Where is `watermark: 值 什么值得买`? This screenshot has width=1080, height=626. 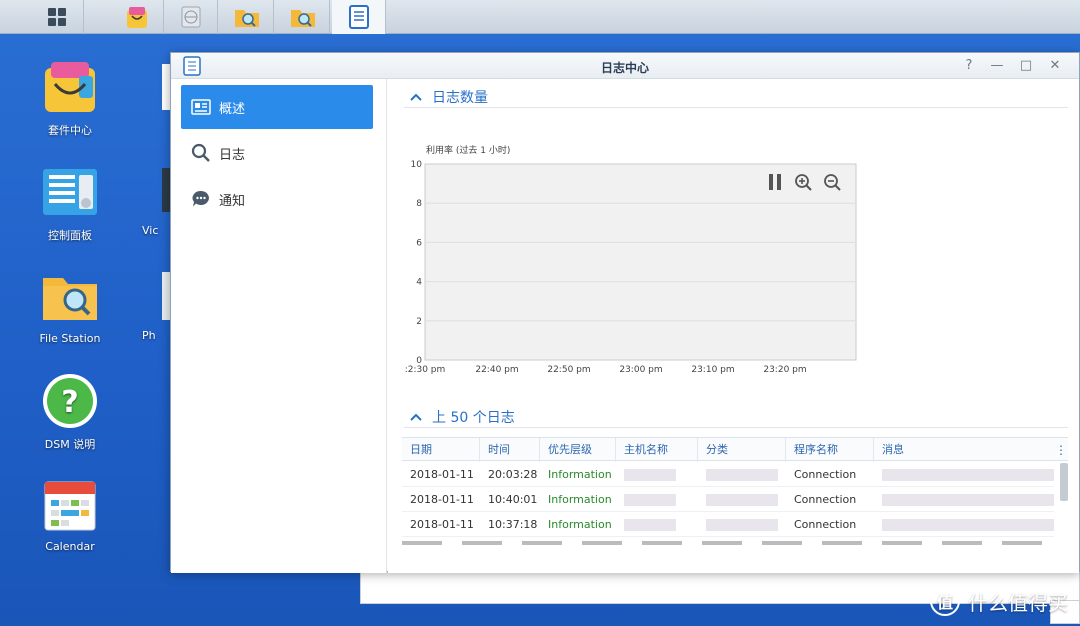
watermark: 值 什么值得买 is located at coordinates (999, 601).